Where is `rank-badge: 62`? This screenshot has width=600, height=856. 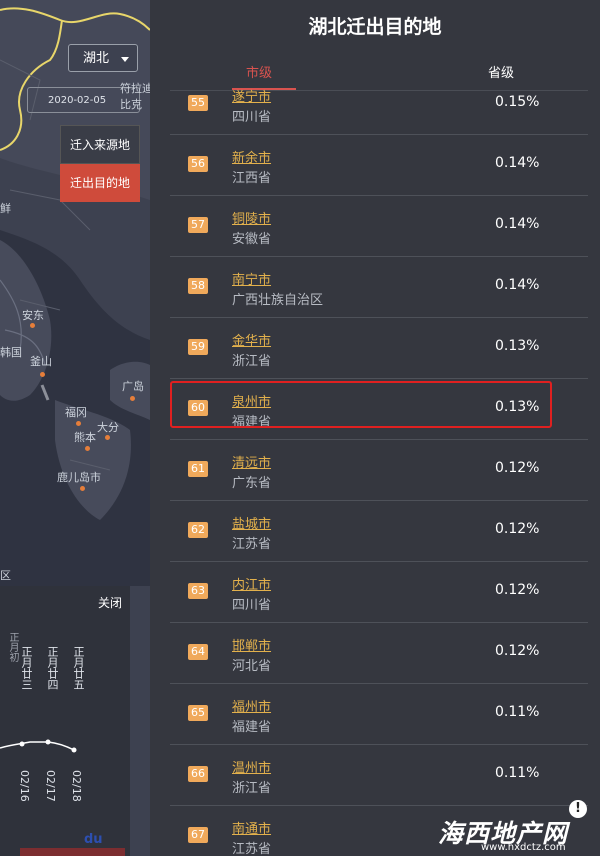 rank-badge: 62 is located at coordinates (198, 530).